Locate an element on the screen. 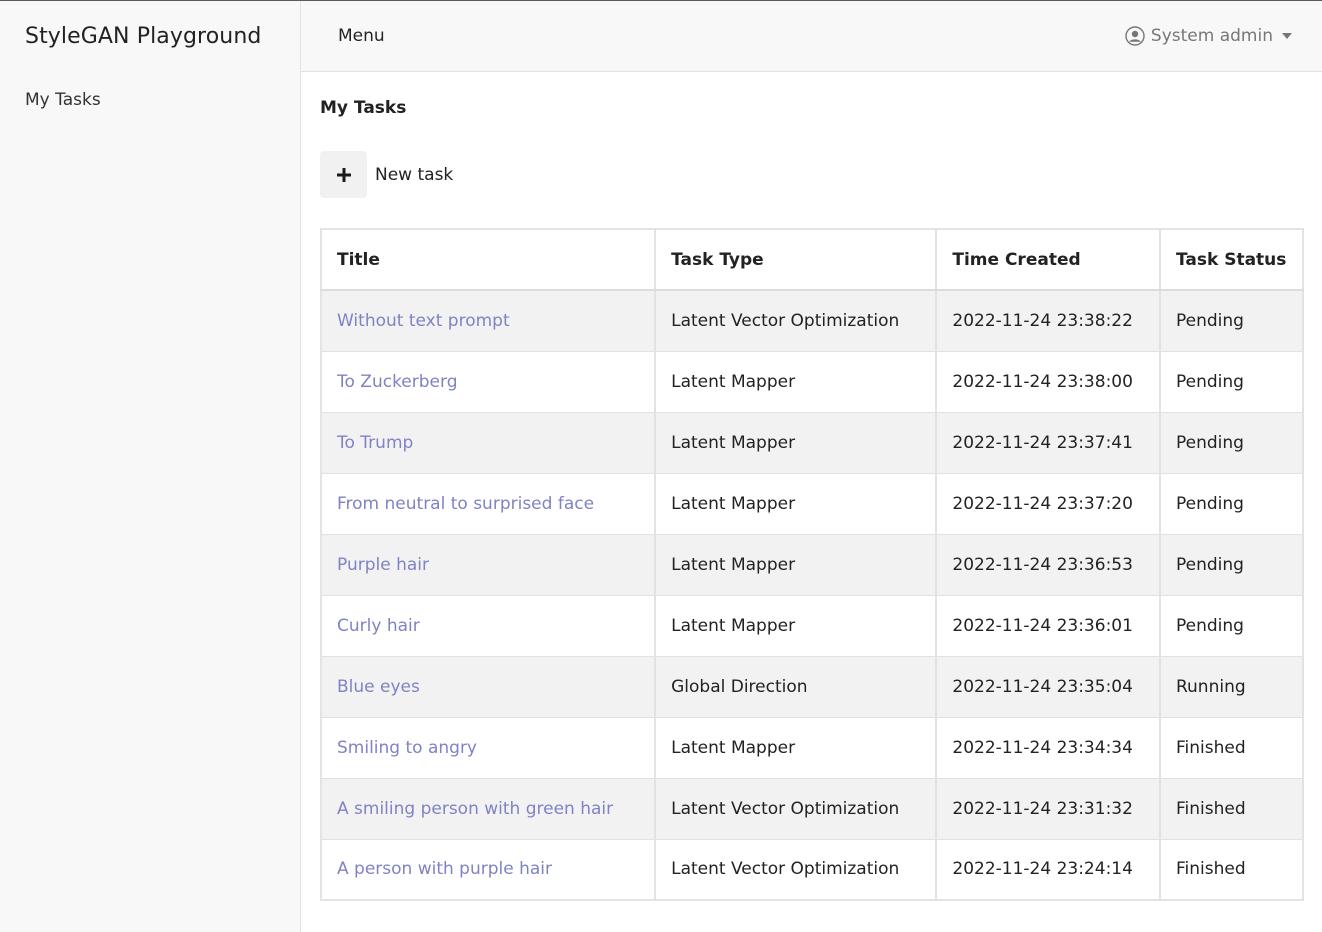 The width and height of the screenshot is (1322, 932). time-created-cell: 2022-11-24 23:37:41 is located at coordinates (1048, 442).